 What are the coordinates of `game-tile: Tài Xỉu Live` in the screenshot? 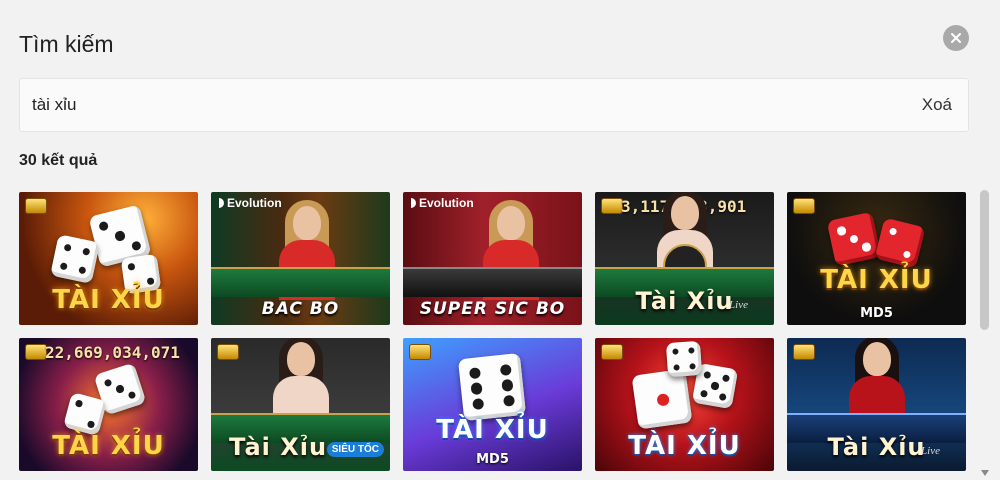 It's located at (876, 404).